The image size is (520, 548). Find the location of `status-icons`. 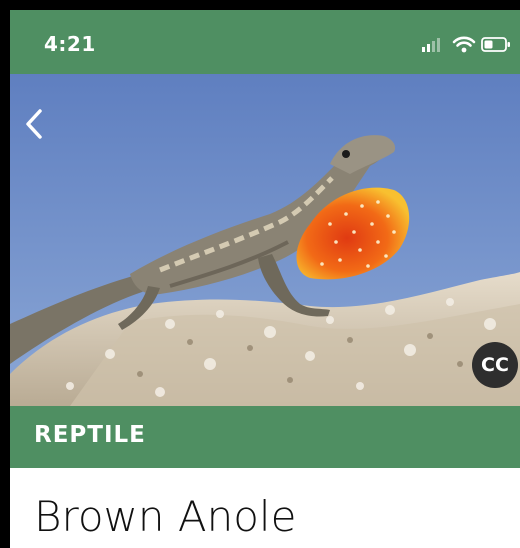

status-icons is located at coordinates (466, 44).